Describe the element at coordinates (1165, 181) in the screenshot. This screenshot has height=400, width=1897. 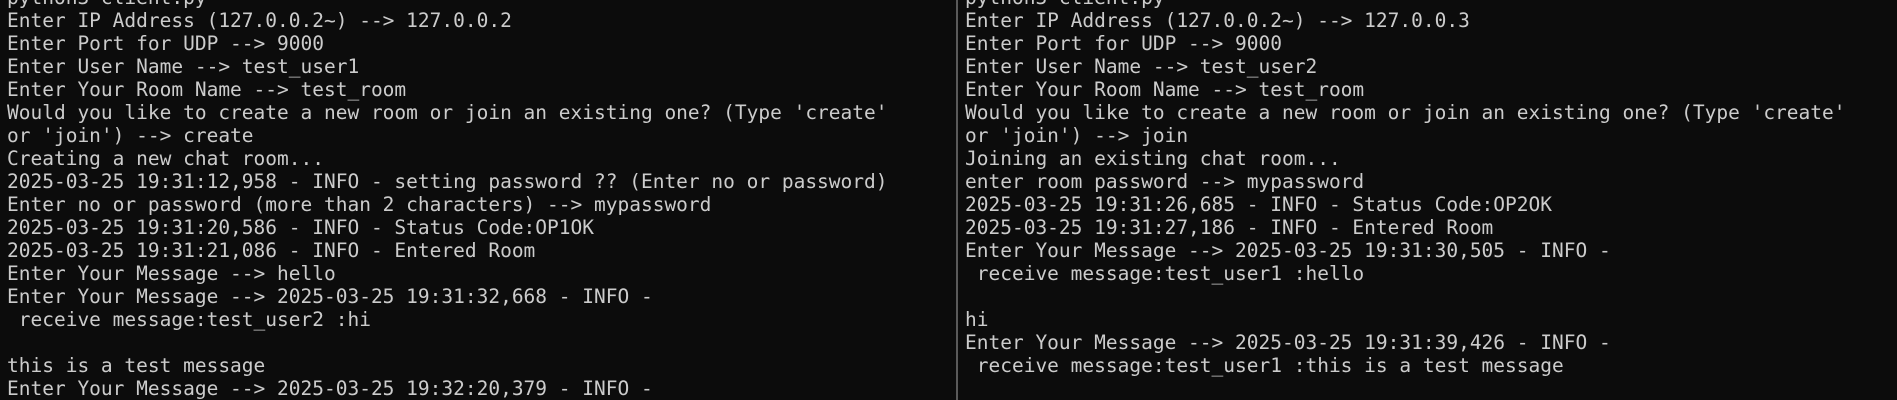
I see `terminal-line: enter room password --> mypassword` at that location.